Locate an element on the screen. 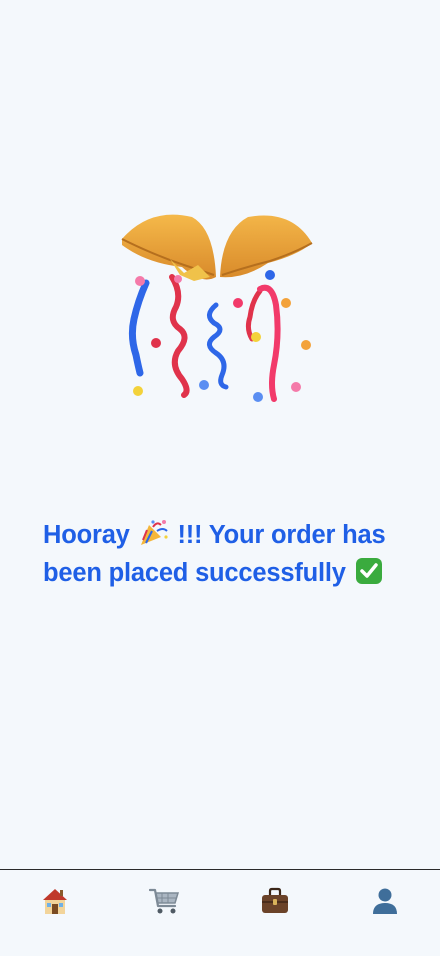  message-line1-text: Hooray is located at coordinates (86, 535).